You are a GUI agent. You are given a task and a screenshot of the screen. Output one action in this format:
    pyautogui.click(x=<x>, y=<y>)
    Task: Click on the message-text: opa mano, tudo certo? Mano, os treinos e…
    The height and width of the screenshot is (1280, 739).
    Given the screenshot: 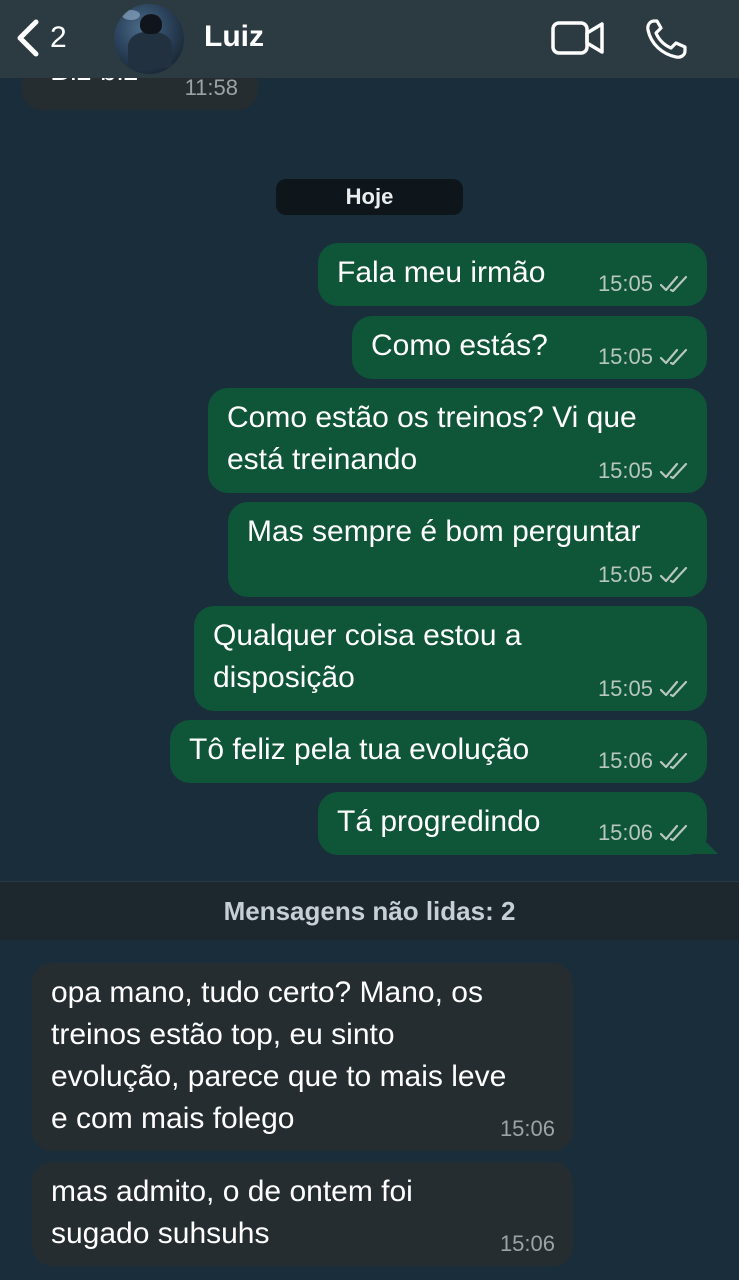 What is the action you would take?
    pyautogui.click(x=279, y=1055)
    